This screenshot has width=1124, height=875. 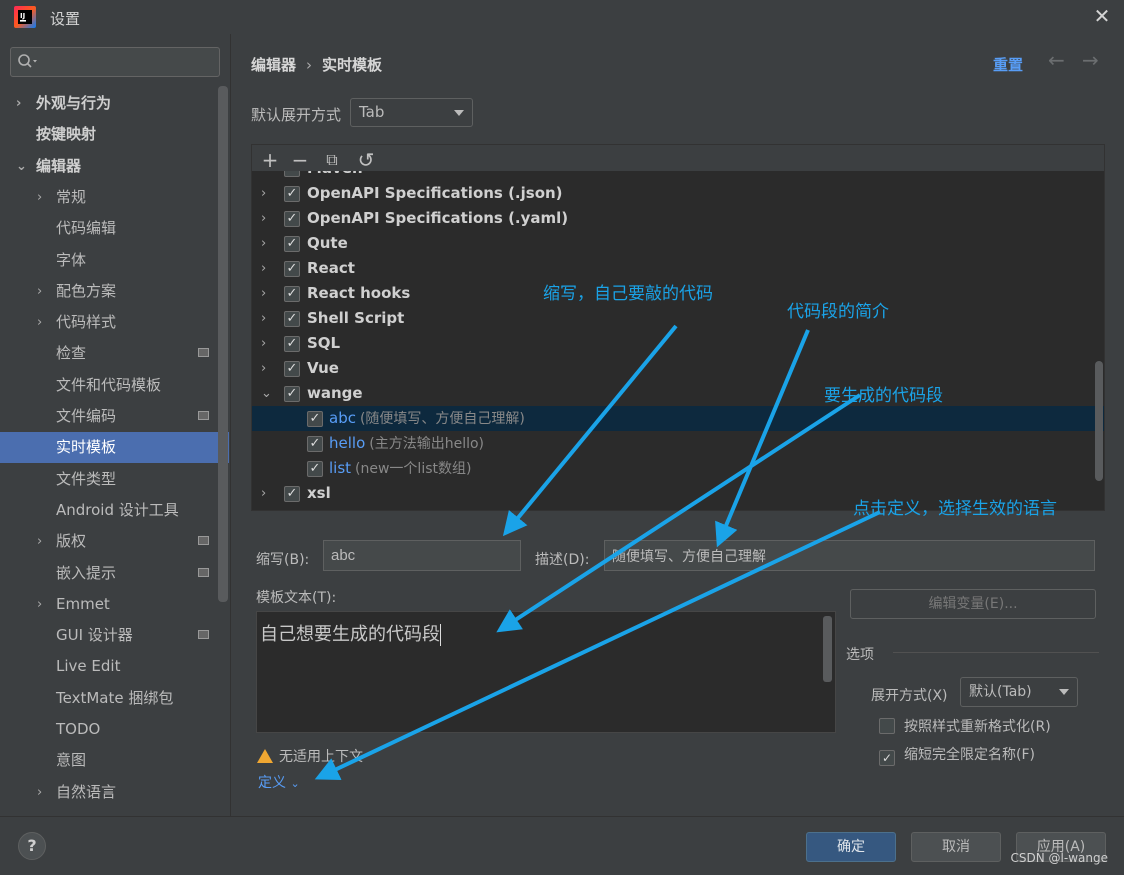 What do you see at coordinates (366, 160) in the screenshot?
I see `restore-icon: ↺` at bounding box center [366, 160].